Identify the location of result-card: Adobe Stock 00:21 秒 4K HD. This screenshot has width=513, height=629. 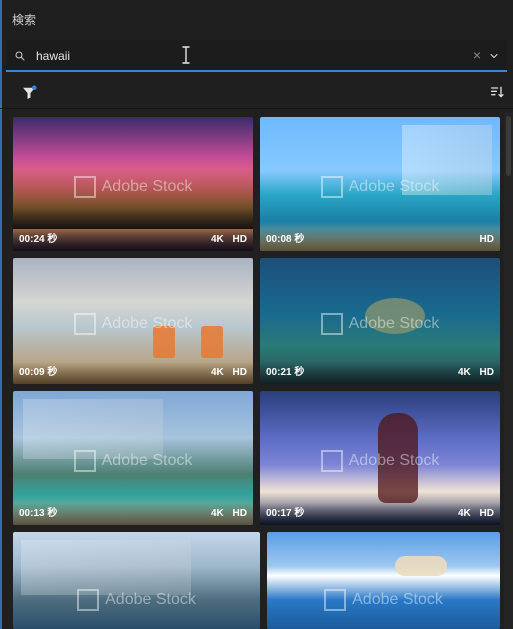
(380, 321).